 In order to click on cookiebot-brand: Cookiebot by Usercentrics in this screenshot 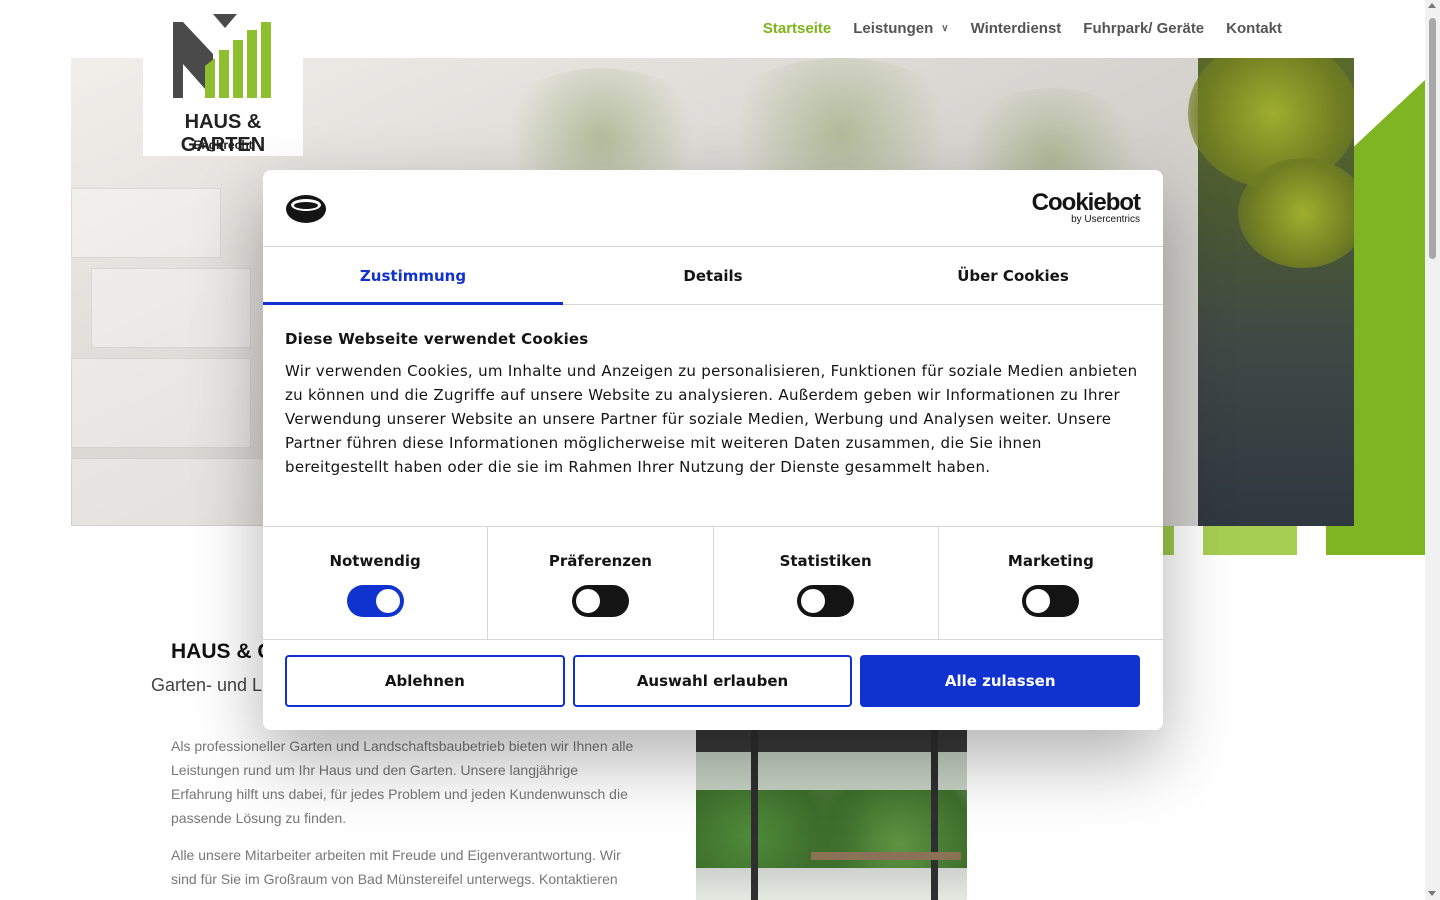, I will do `click(1086, 207)`.